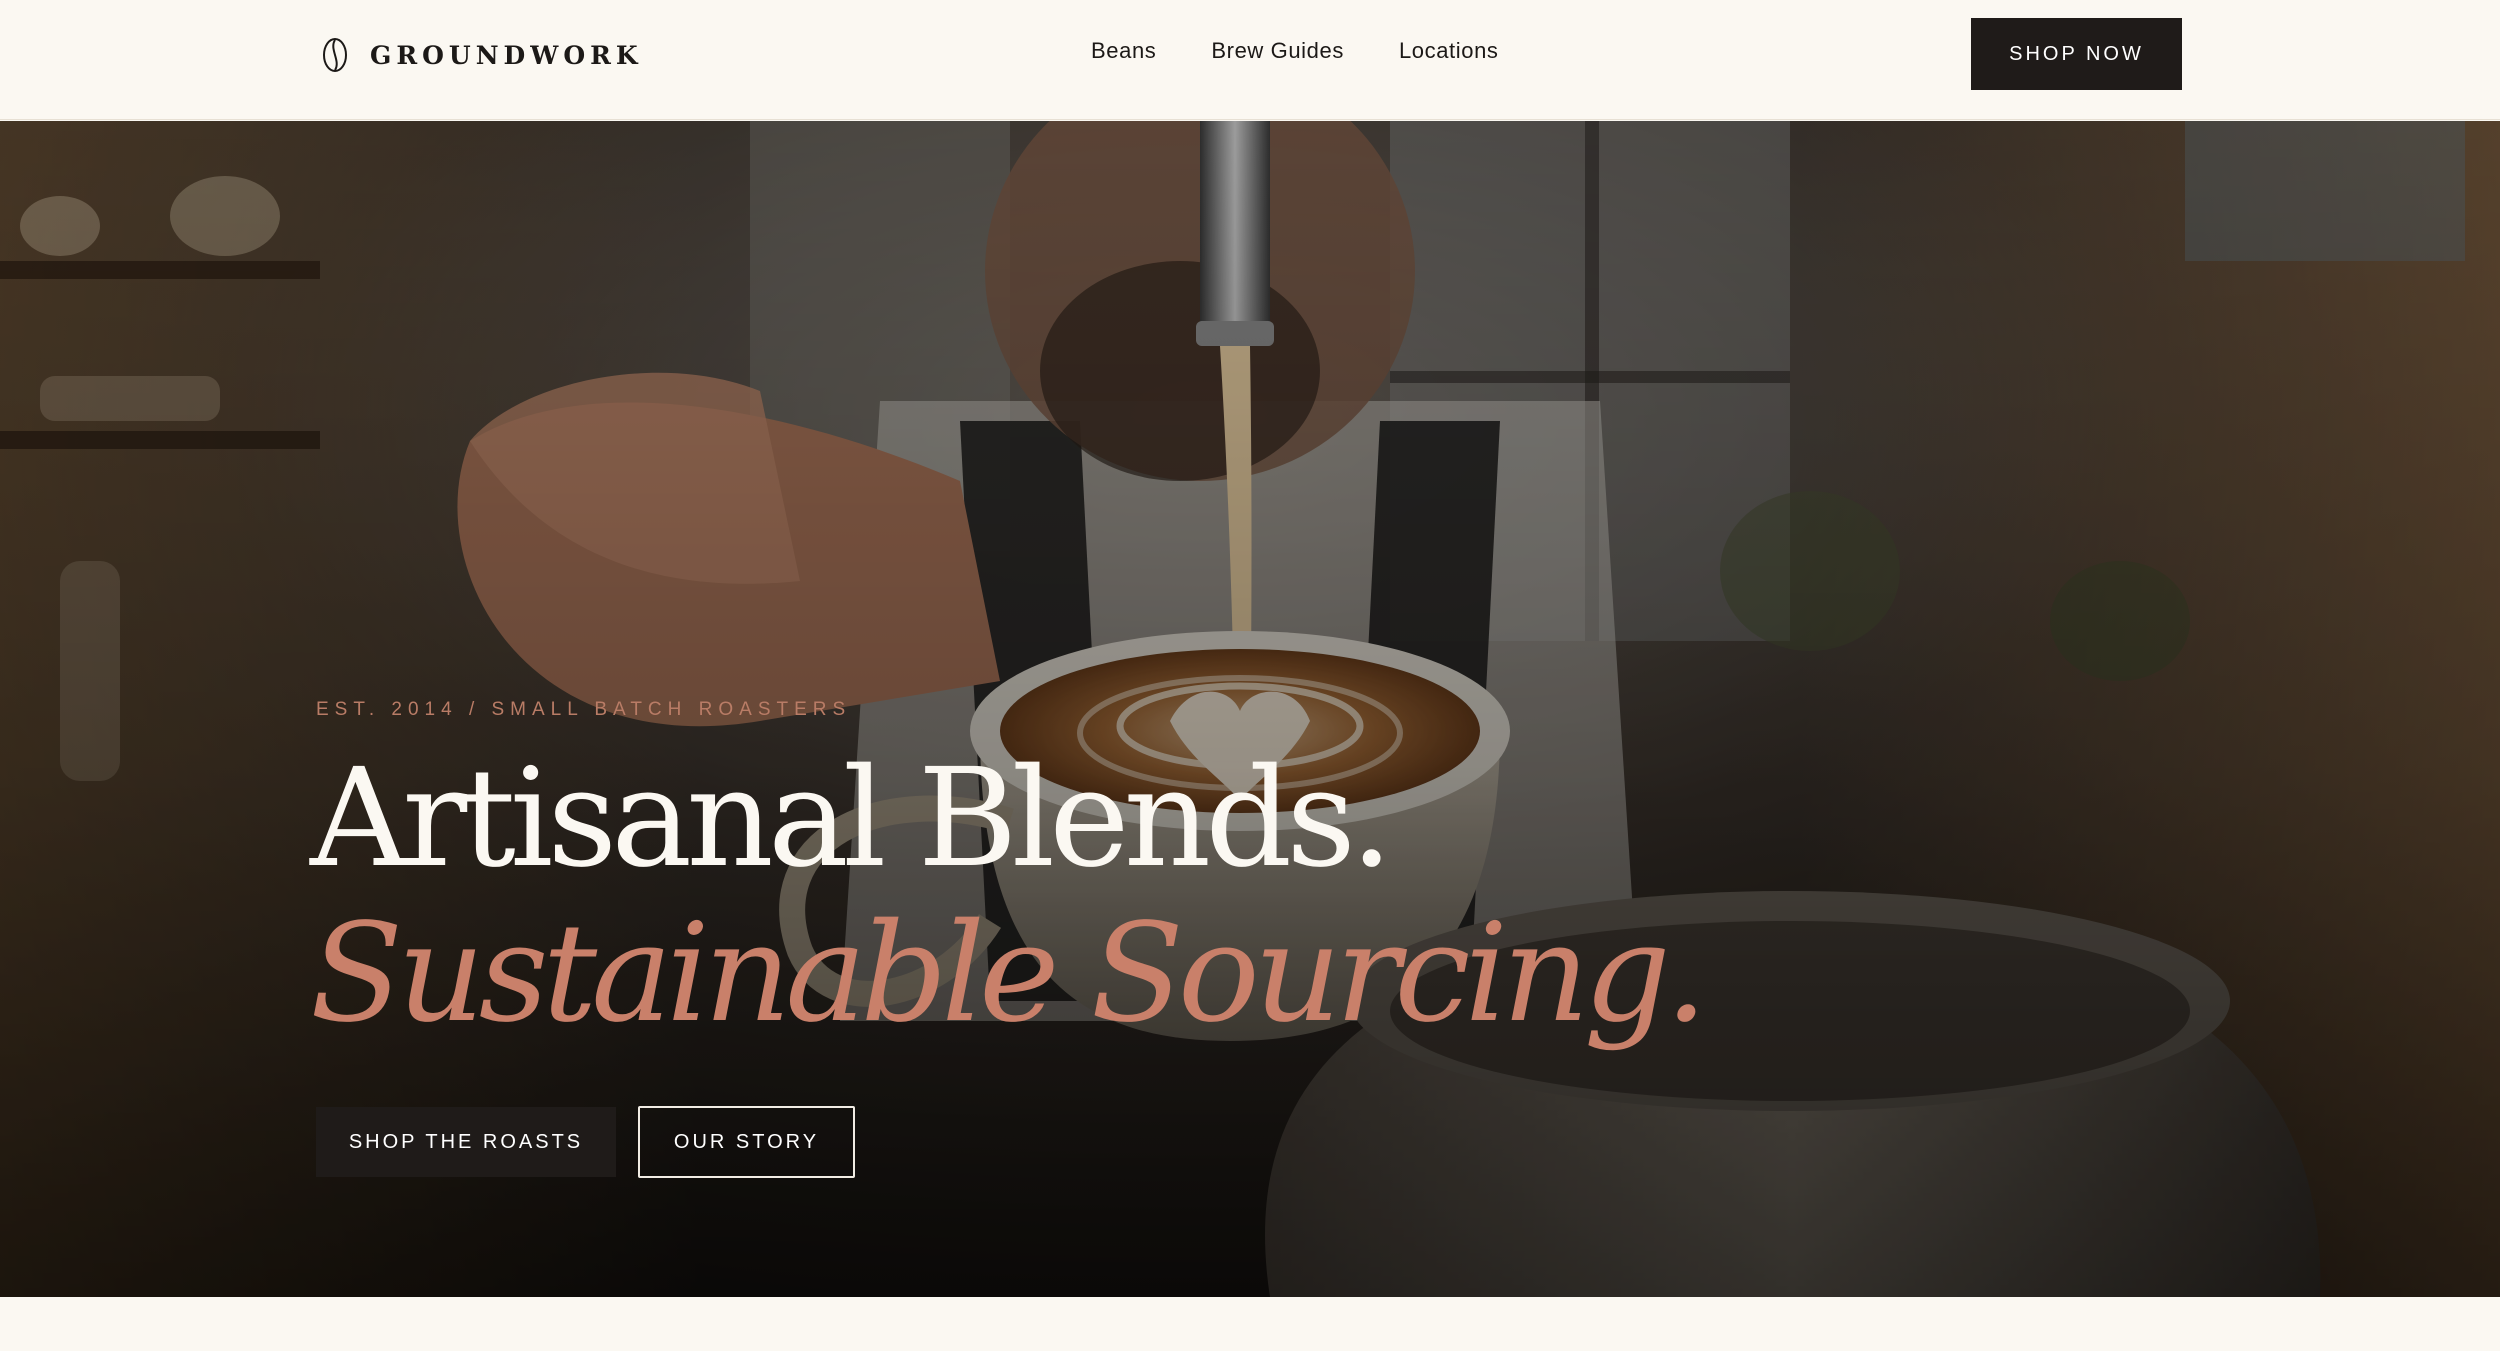 The image size is (2500, 1351). I want to click on shop-now-button: SHOP NOW, so click(2076, 54).